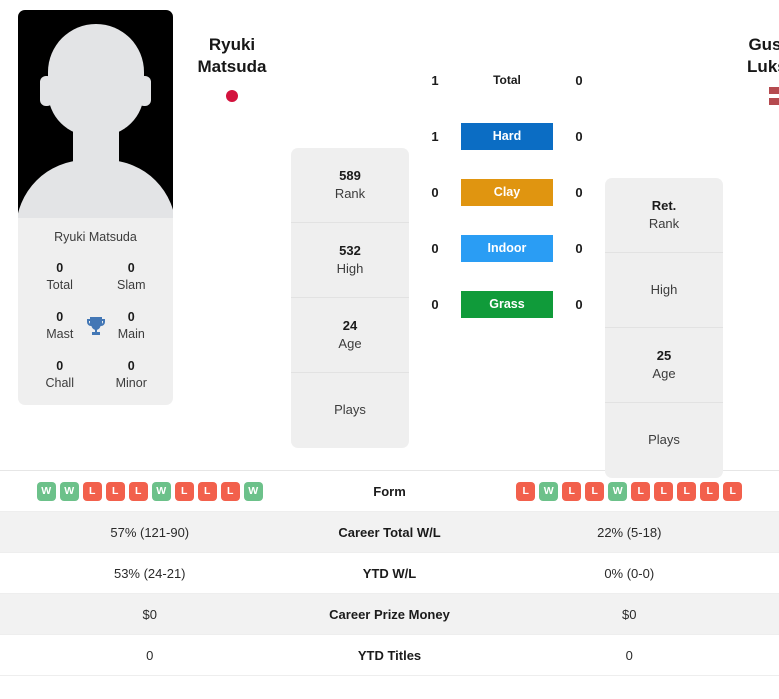 This screenshot has width=779, height=699. I want to click on left-player-photo, so click(95, 114).